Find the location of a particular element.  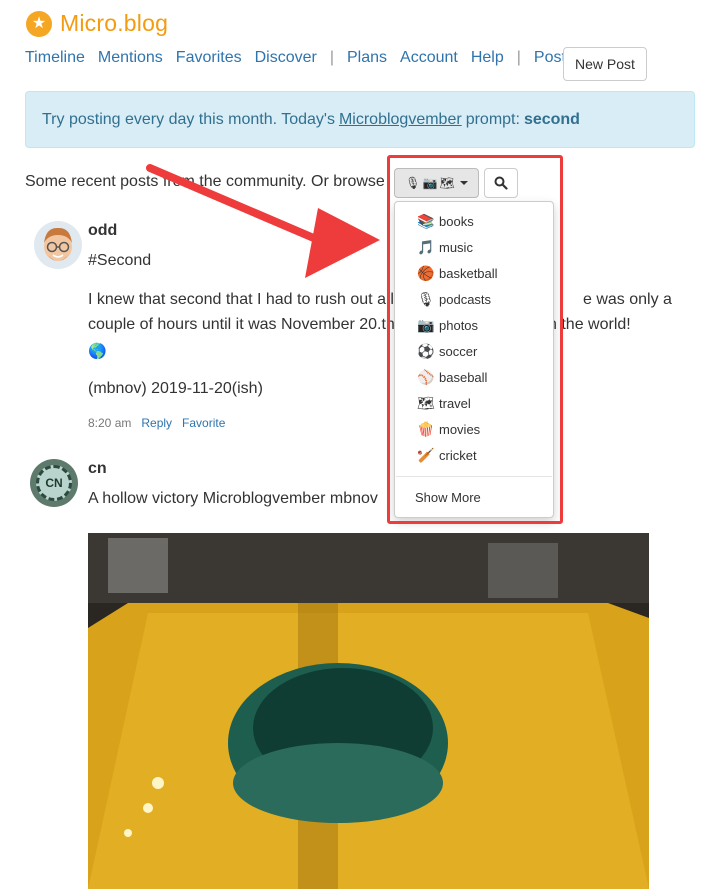

post-meta: 8:20 am Reply Favorite is located at coordinates (156, 423).